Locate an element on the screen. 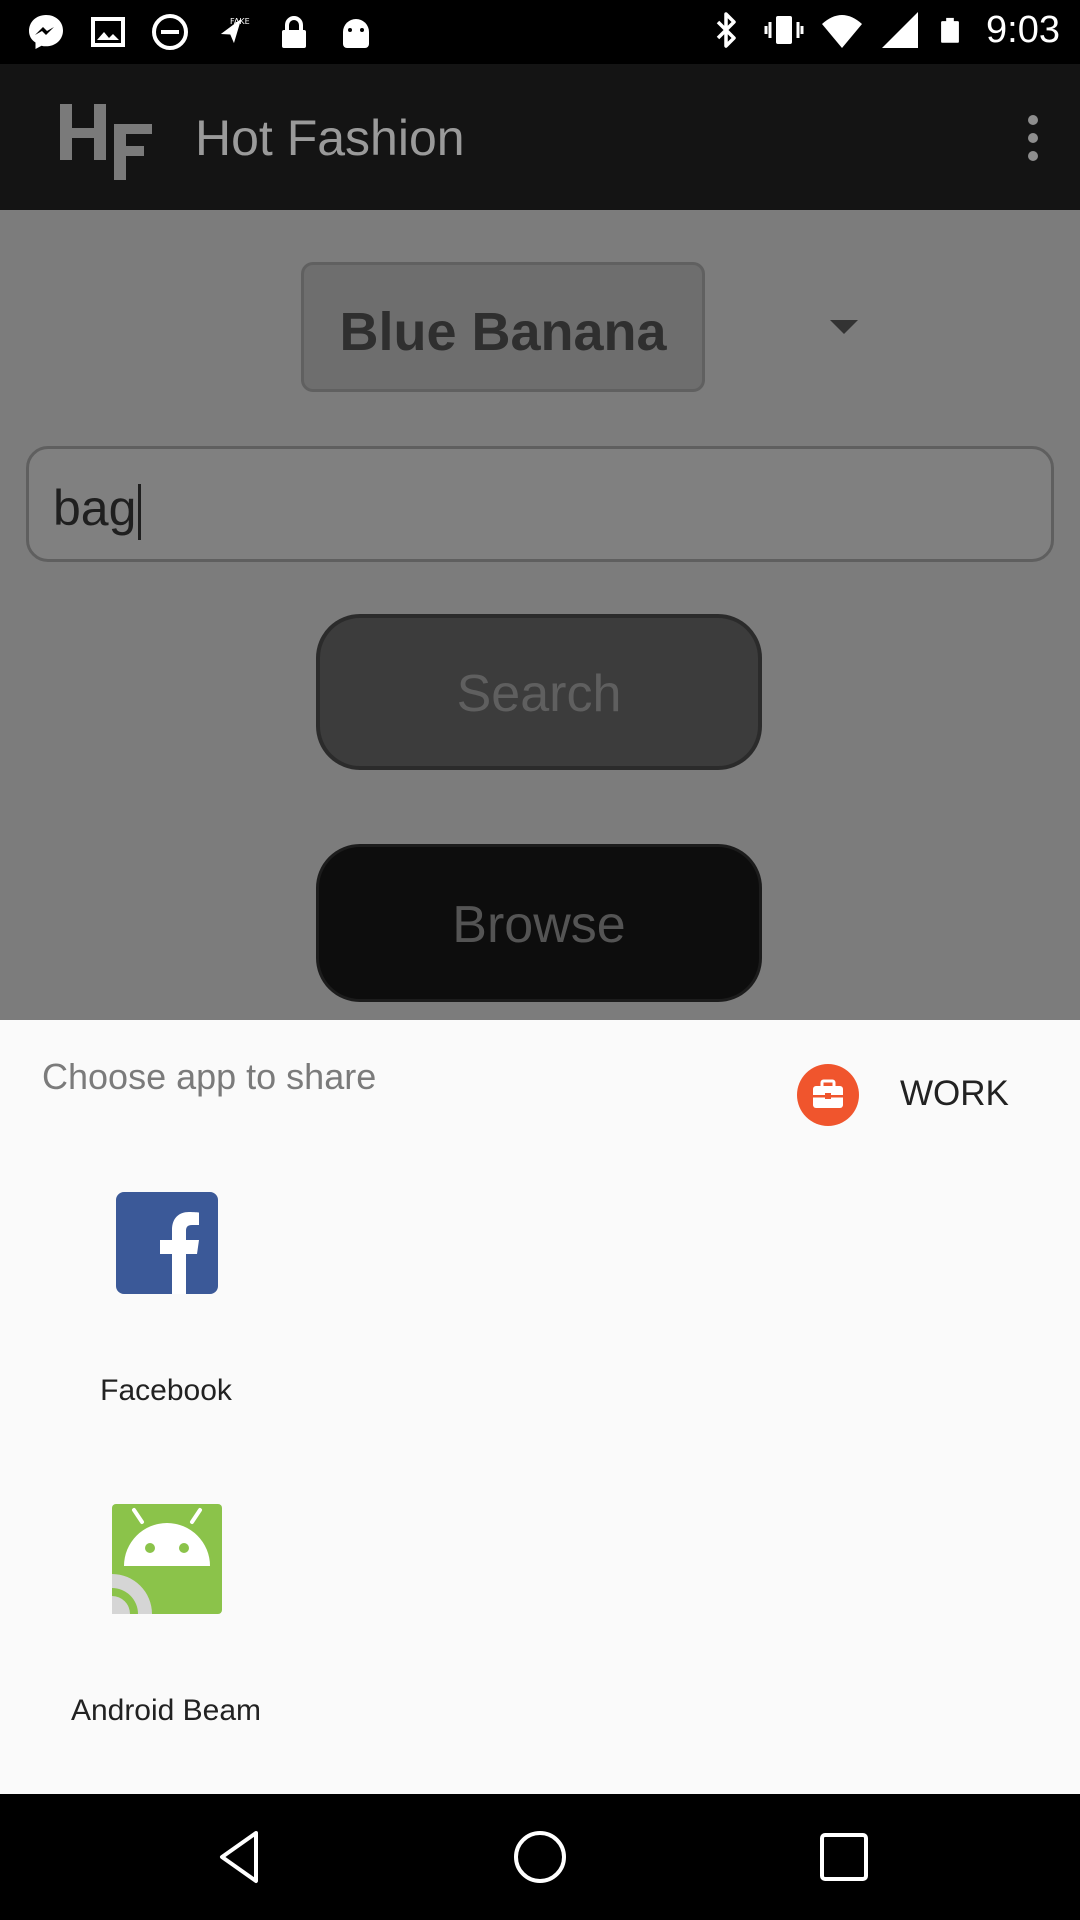  do-not-disturb-icon is located at coordinates (170, 32).